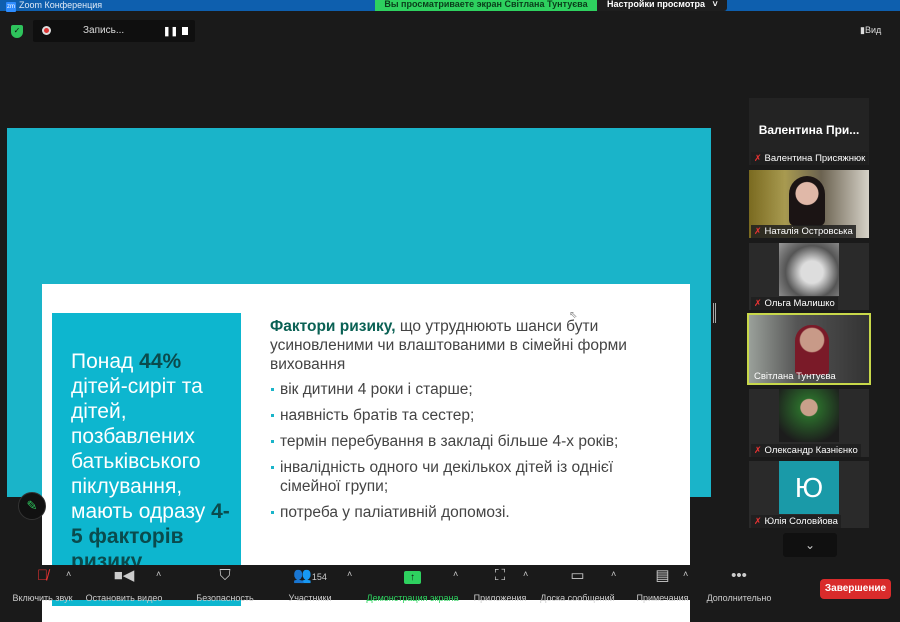 This screenshot has height=622, width=900. I want to click on whiteboard-icon: ▭, so click(577, 575).